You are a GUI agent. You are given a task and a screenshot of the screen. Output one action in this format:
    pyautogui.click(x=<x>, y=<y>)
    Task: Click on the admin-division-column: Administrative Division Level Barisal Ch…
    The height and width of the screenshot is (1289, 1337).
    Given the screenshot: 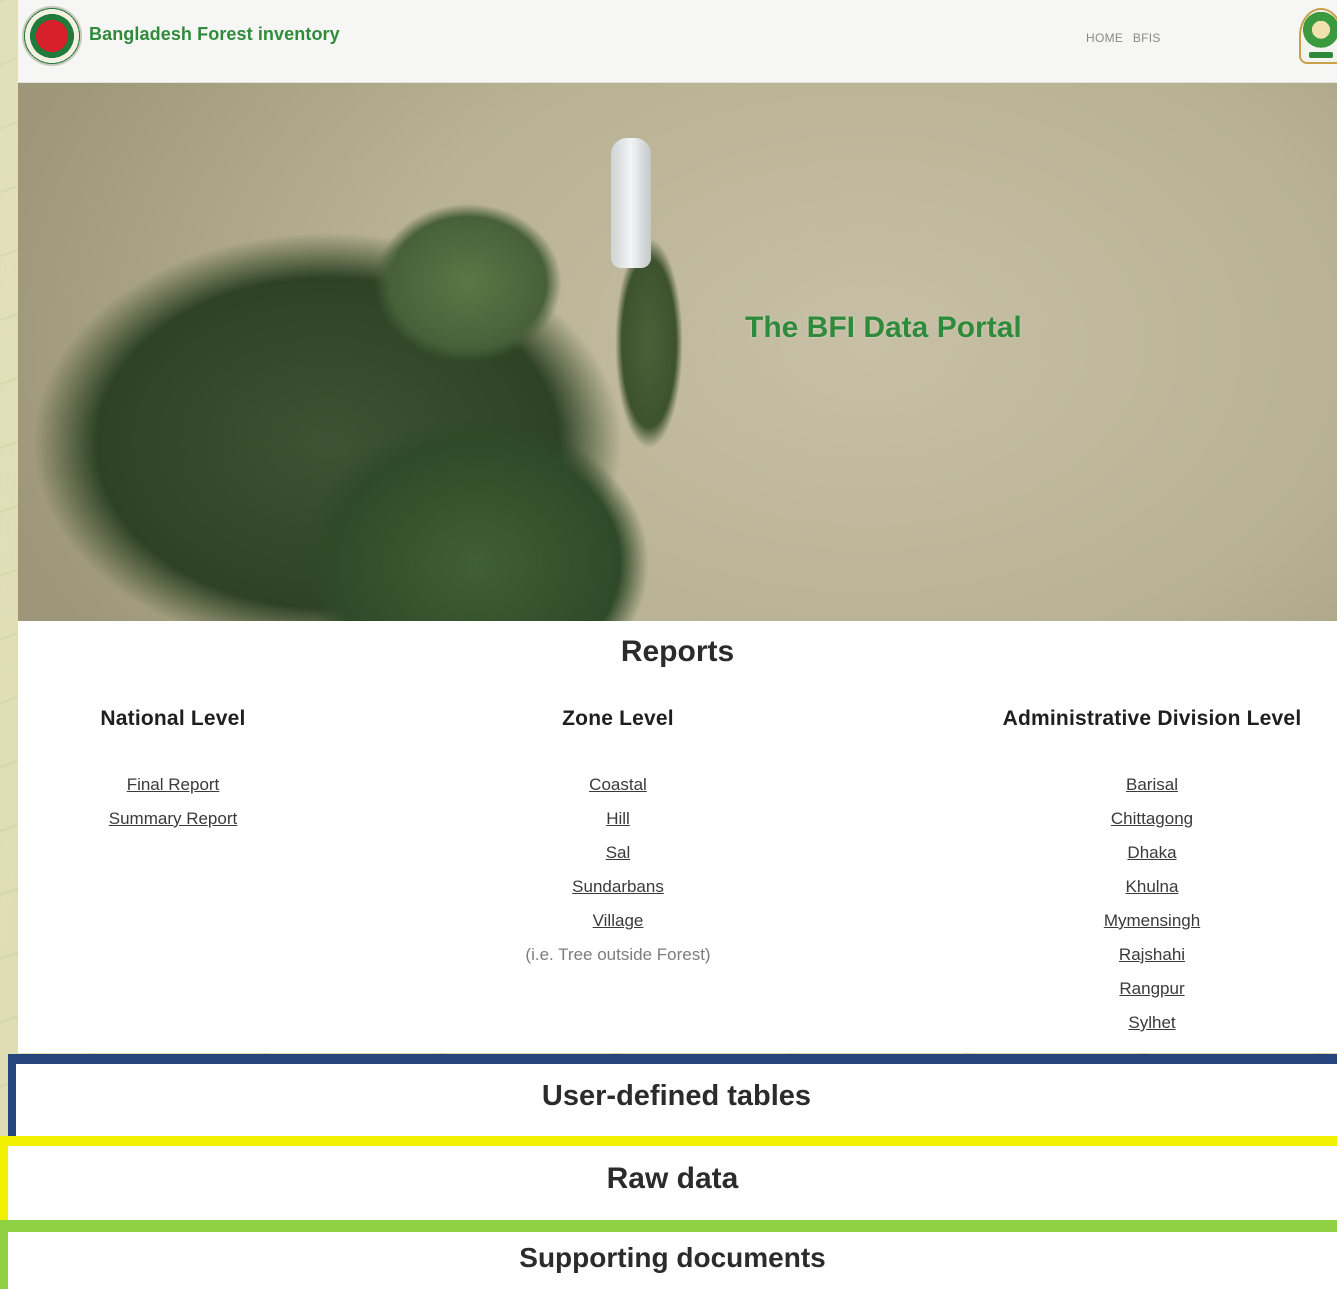 What is the action you would take?
    pyautogui.click(x=1152, y=873)
    